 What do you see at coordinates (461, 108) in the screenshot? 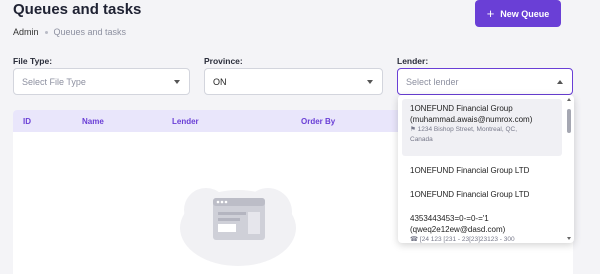
I see `lender-option-name: 1ONEFUND Financial Group` at bounding box center [461, 108].